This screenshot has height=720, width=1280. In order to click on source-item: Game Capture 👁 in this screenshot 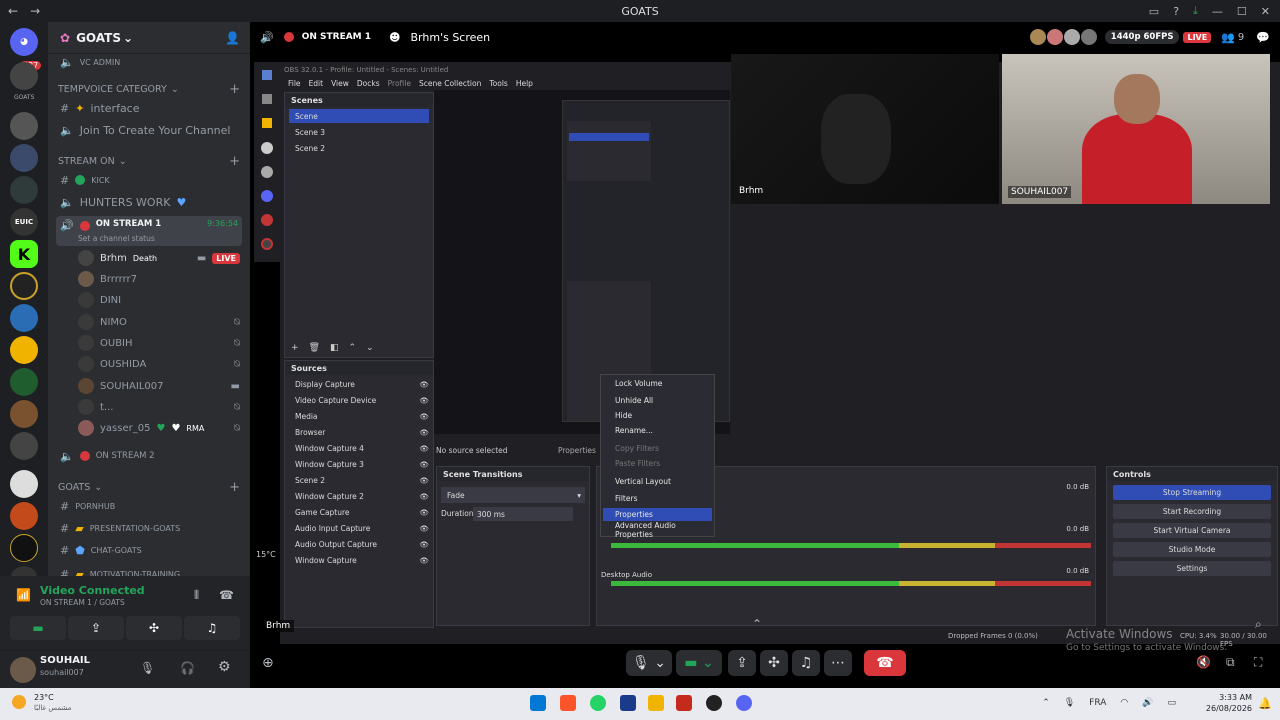, I will do `click(359, 512)`.